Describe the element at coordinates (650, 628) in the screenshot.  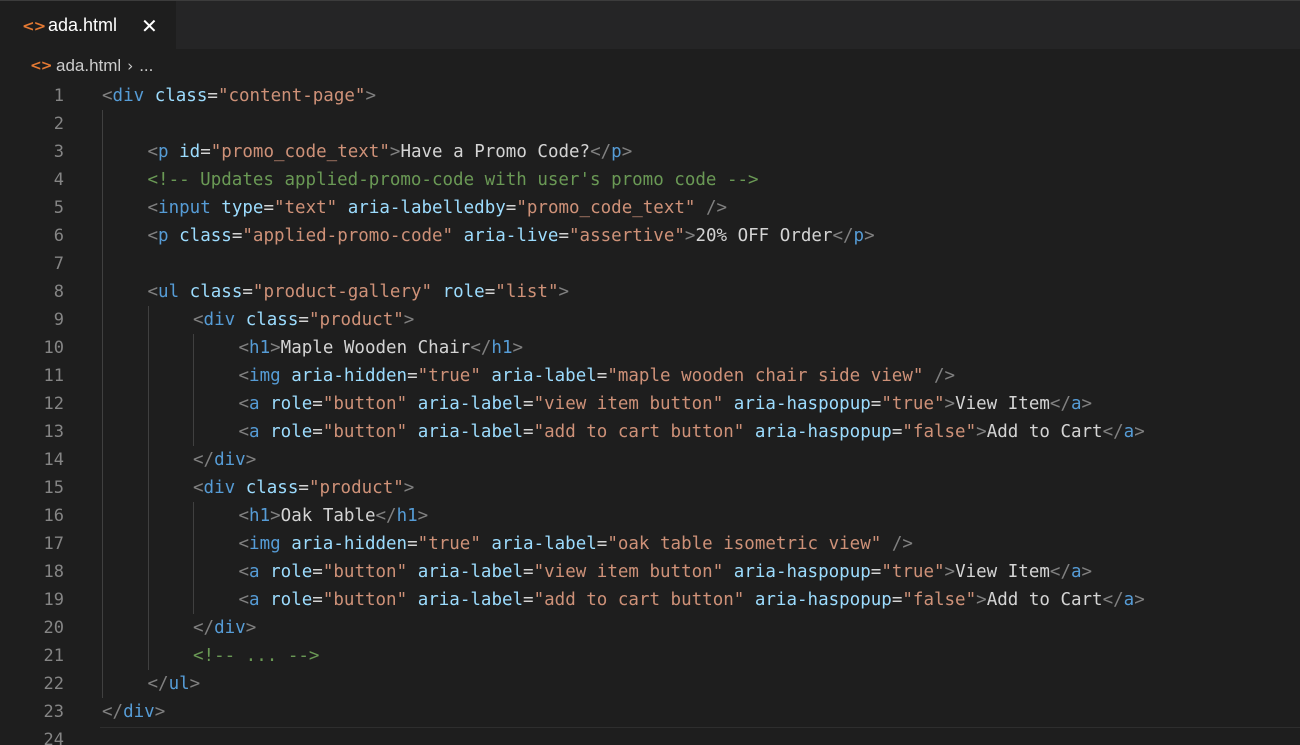
I see `code-line: 20 </div>` at that location.